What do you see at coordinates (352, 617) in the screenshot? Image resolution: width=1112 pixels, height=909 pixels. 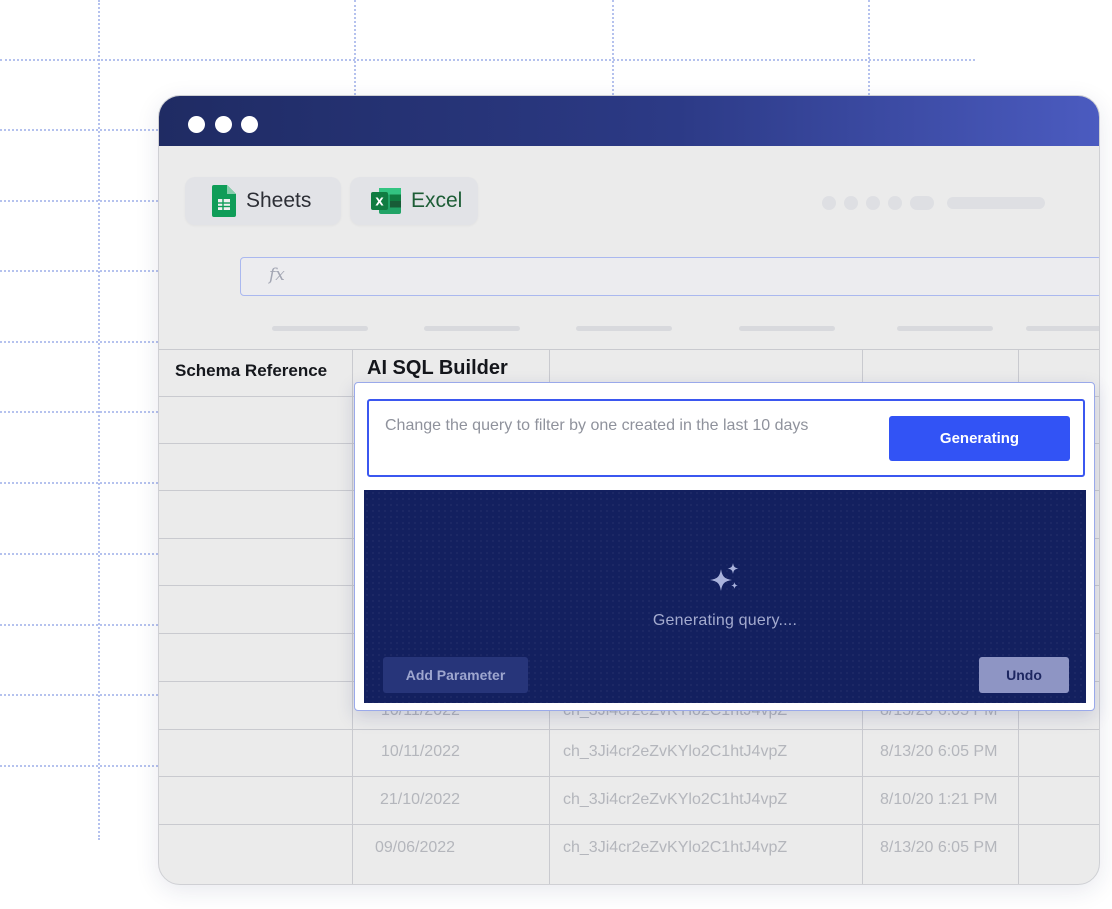 I see `sheet-column-line` at bounding box center [352, 617].